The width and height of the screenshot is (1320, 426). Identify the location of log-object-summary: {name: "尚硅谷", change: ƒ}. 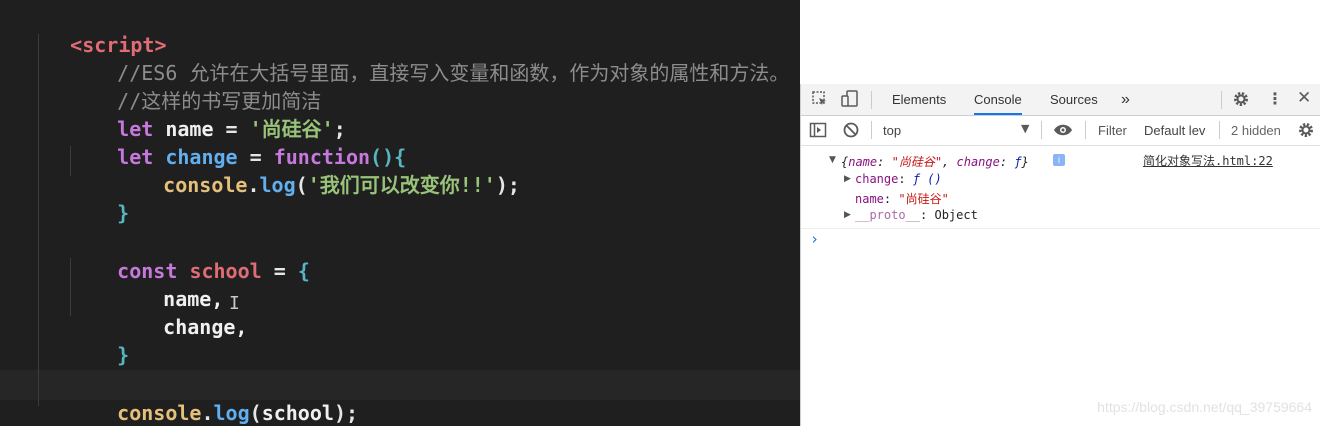
(935, 161).